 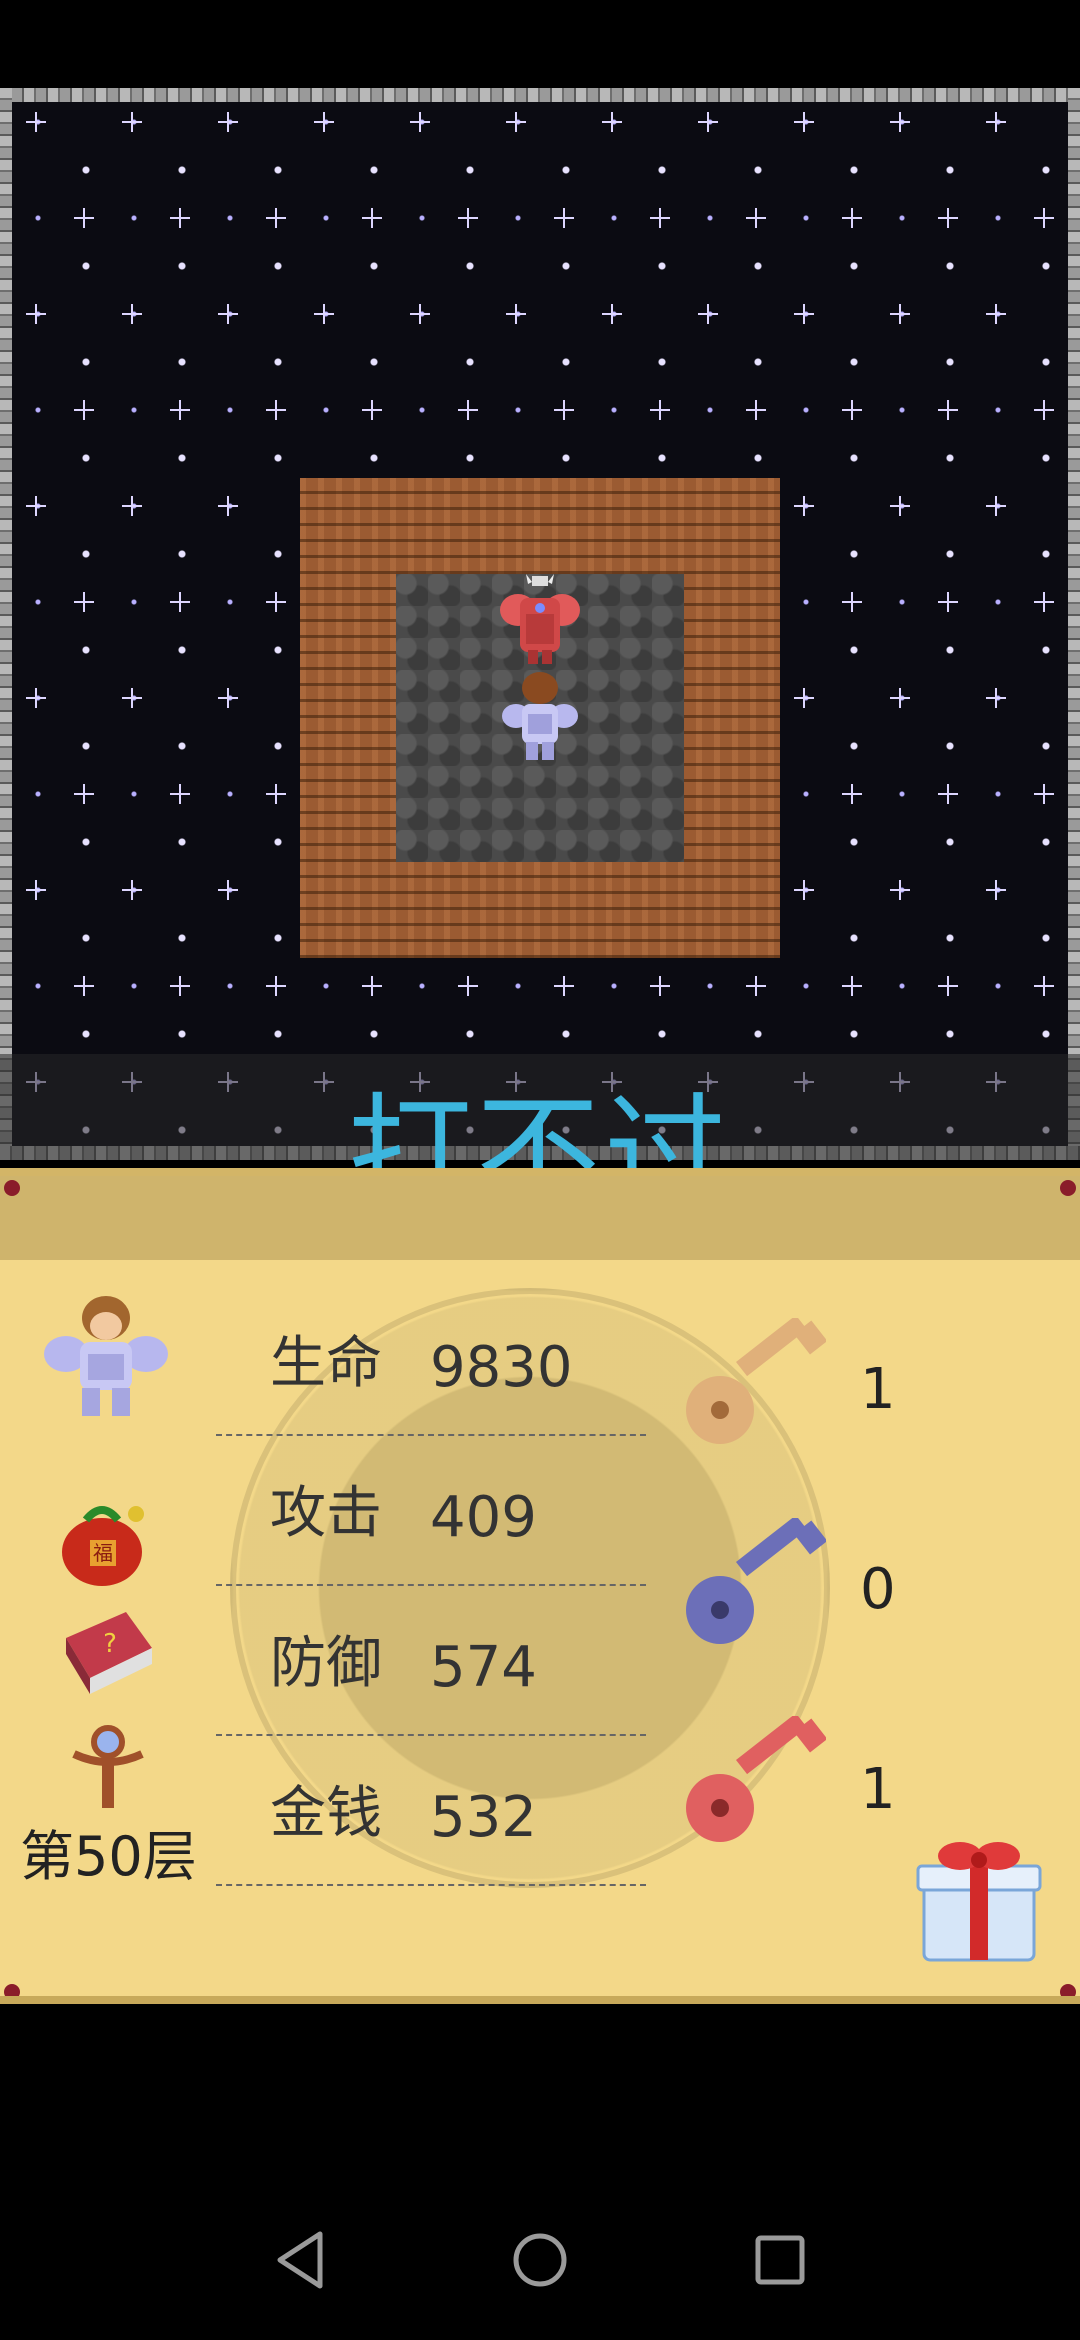 What do you see at coordinates (483, 1667) in the screenshot?
I see `def-value: 574` at bounding box center [483, 1667].